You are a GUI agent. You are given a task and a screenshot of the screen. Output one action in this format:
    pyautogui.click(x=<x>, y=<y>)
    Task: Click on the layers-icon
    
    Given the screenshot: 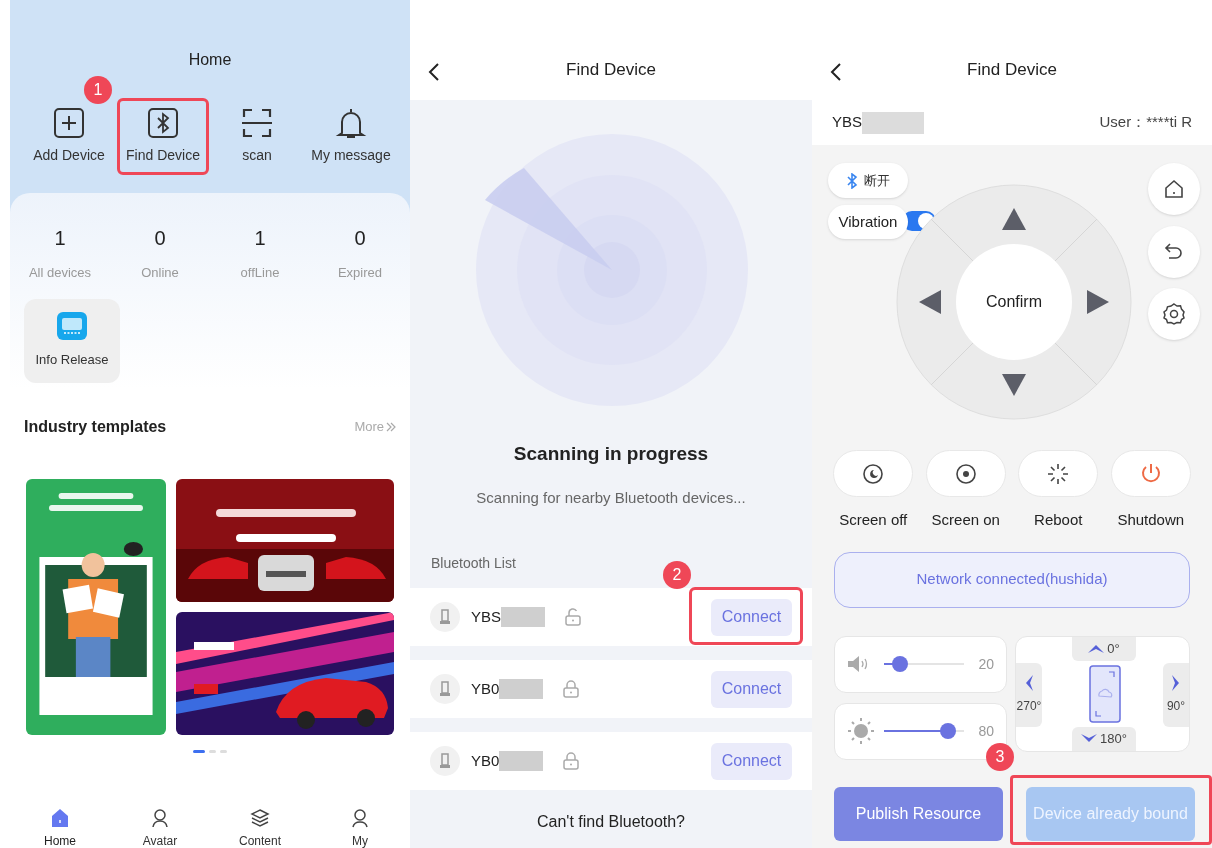 What is the action you would take?
    pyautogui.click(x=260, y=818)
    